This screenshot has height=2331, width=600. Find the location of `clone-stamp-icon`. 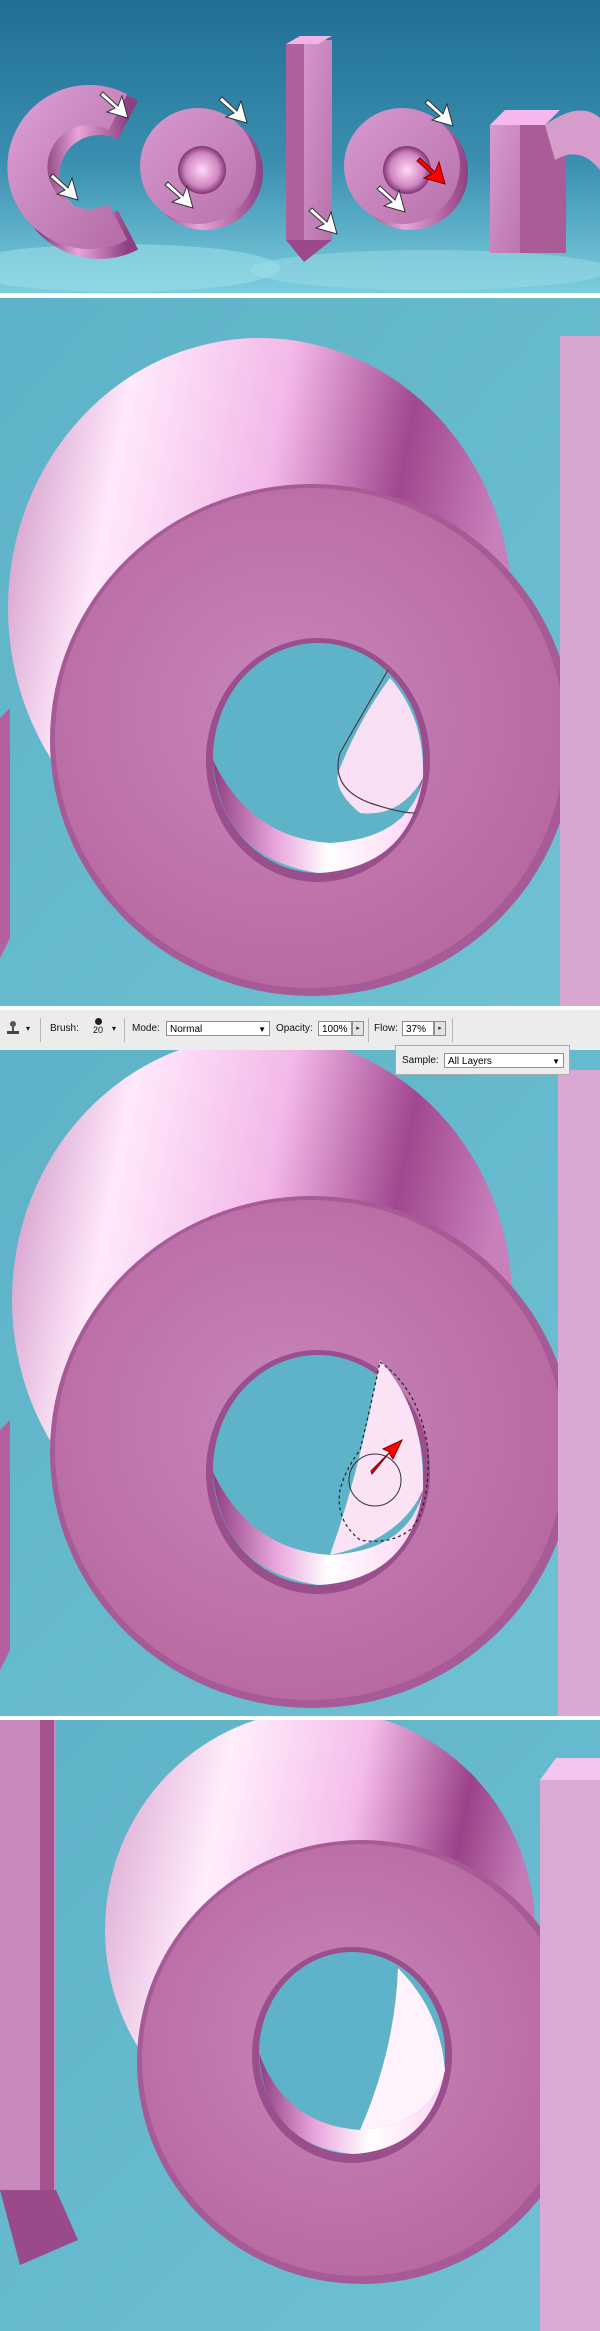

clone-stamp-icon is located at coordinates (13, 1028).